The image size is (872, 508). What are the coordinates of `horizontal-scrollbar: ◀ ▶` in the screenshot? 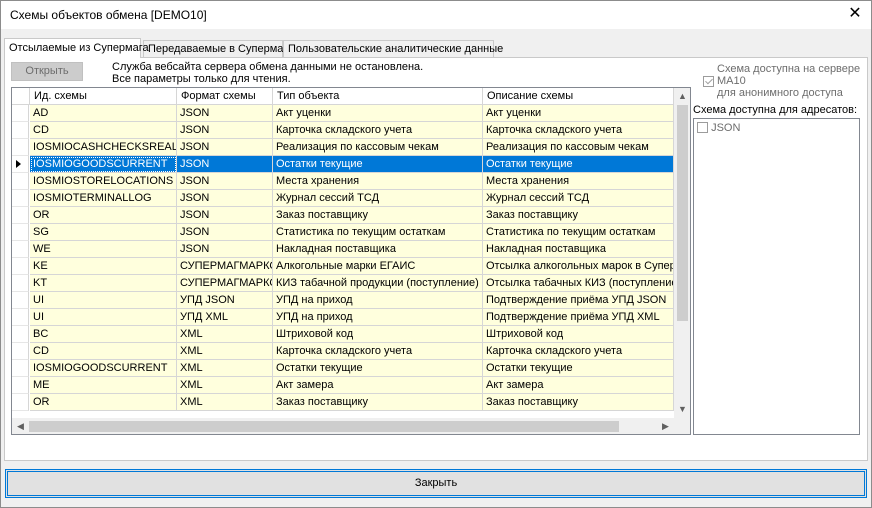 It's located at (343, 426).